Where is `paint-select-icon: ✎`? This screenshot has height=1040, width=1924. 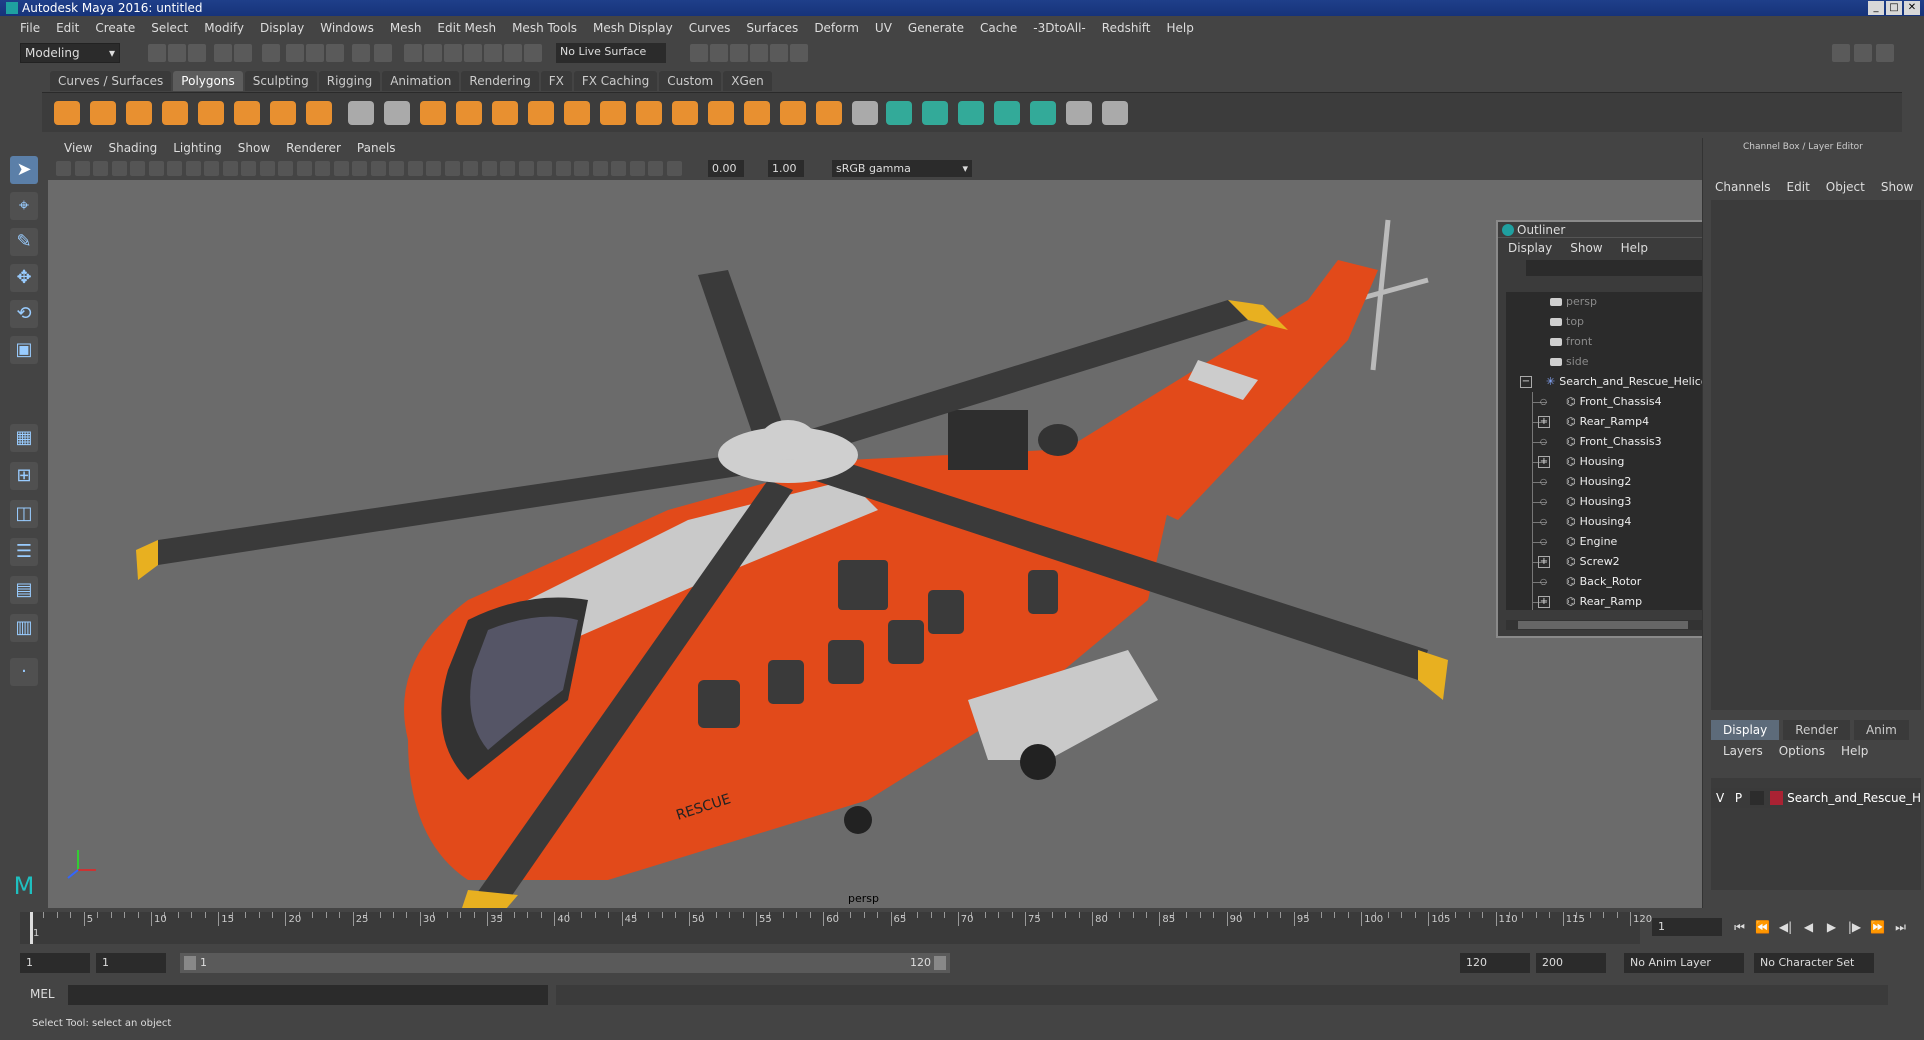
paint-select-icon: ✎ is located at coordinates (24, 242).